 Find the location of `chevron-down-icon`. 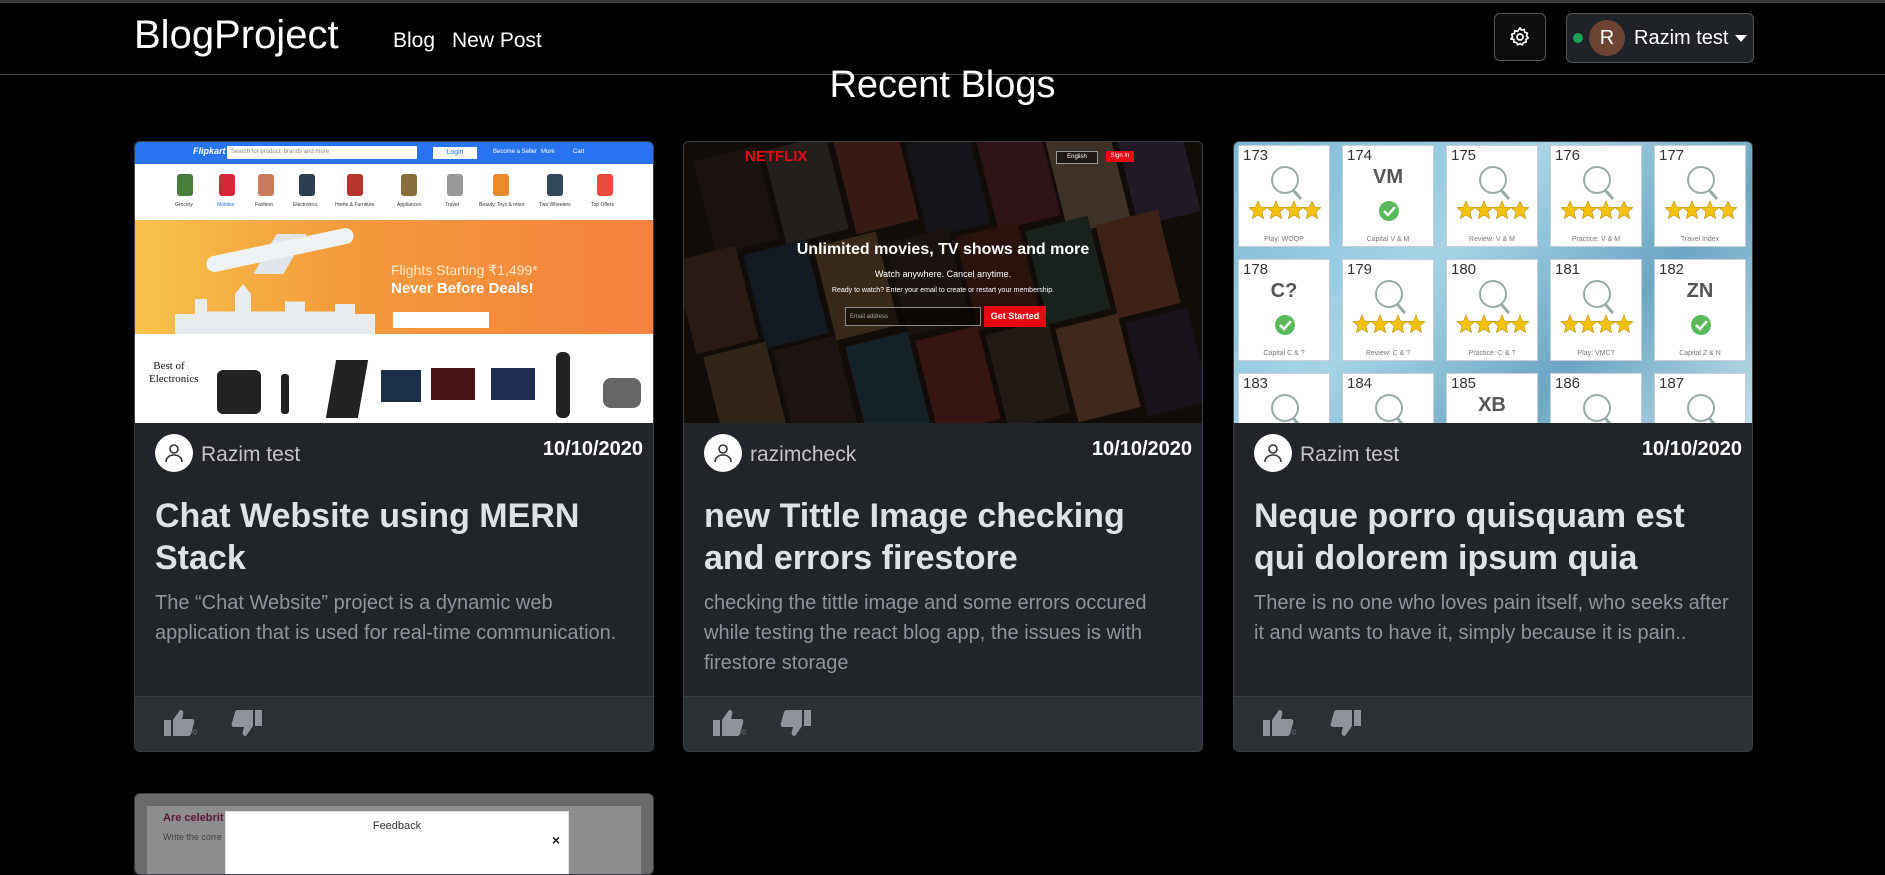

chevron-down-icon is located at coordinates (1741, 38).